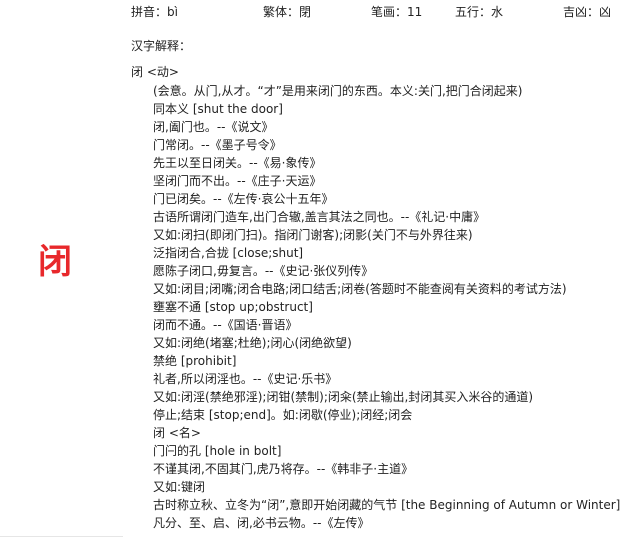 Image resolution: width=643 pixels, height=540 pixels. Describe the element at coordinates (237, 163) in the screenshot. I see `definition-line: 先王以至日闭关。--《易·象传》` at that location.